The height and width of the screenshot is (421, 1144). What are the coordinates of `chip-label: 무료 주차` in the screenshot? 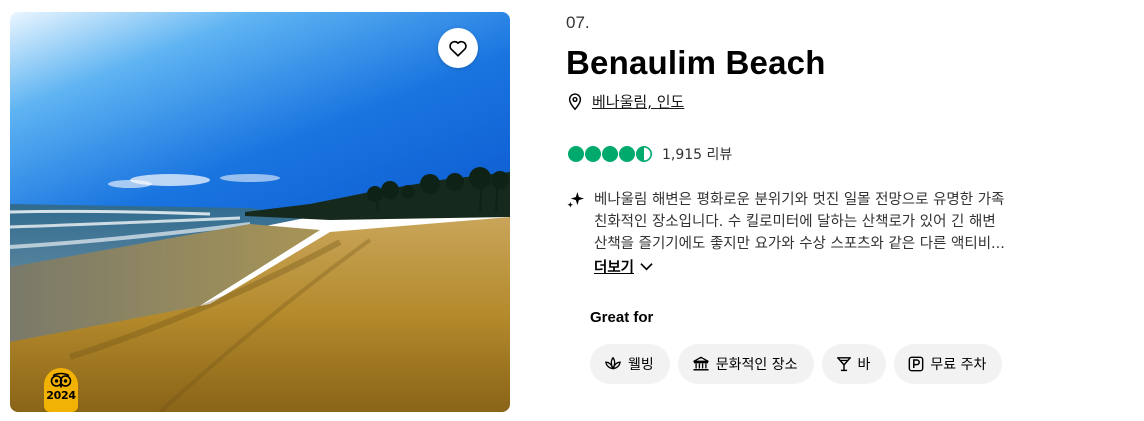 It's located at (958, 365).